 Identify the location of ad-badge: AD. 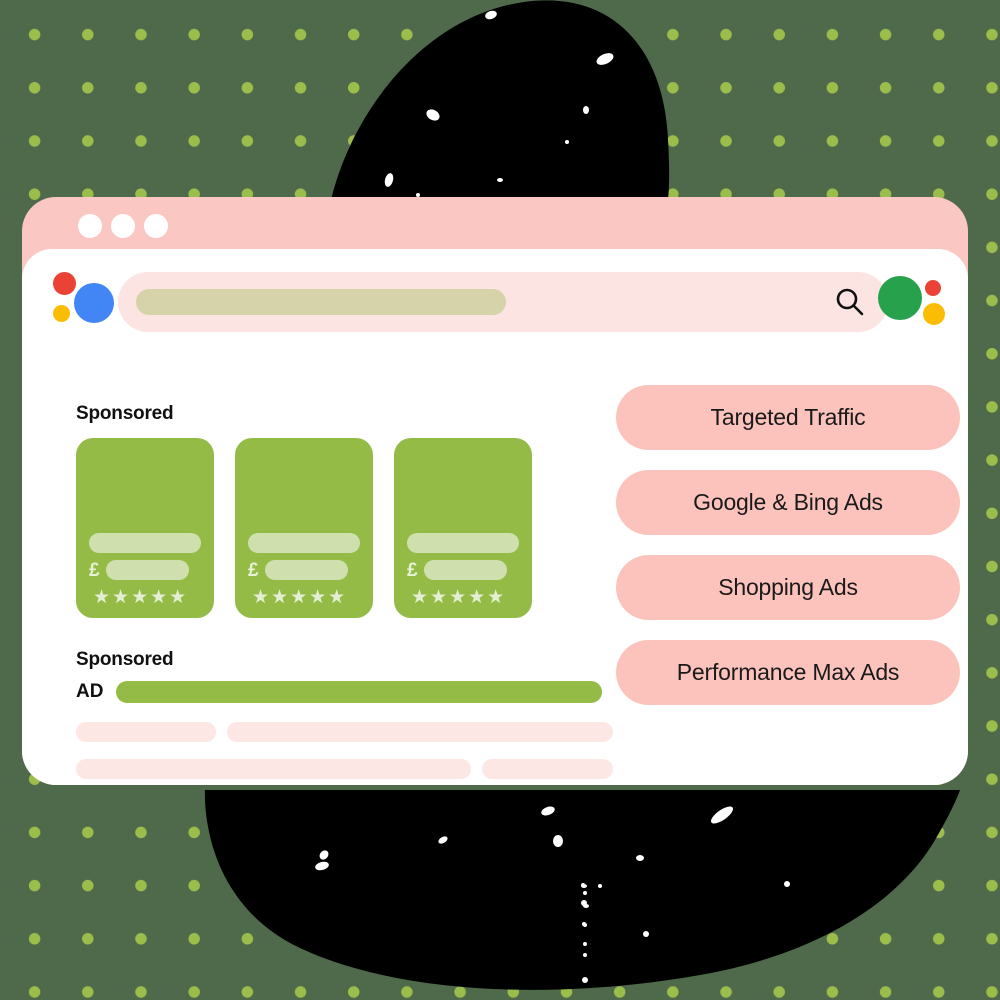
(90, 691).